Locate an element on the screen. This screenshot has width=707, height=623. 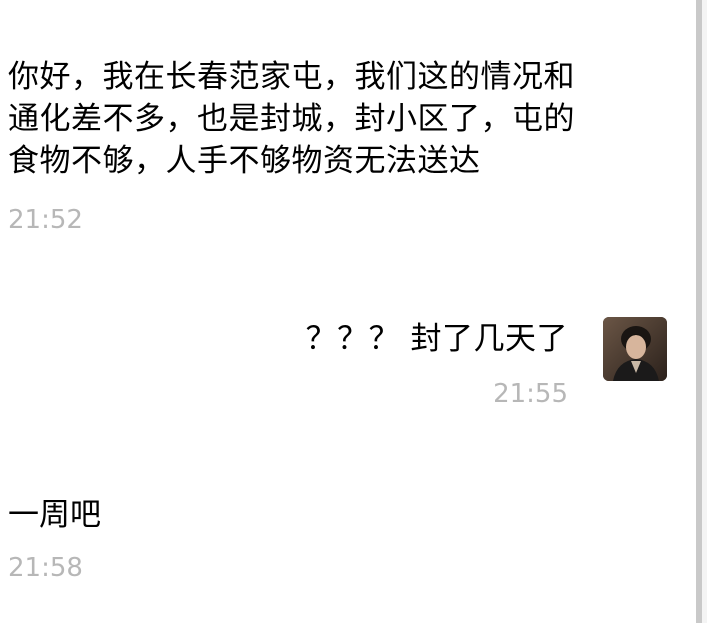
scrollbar-thumb is located at coordinates (699, 311).